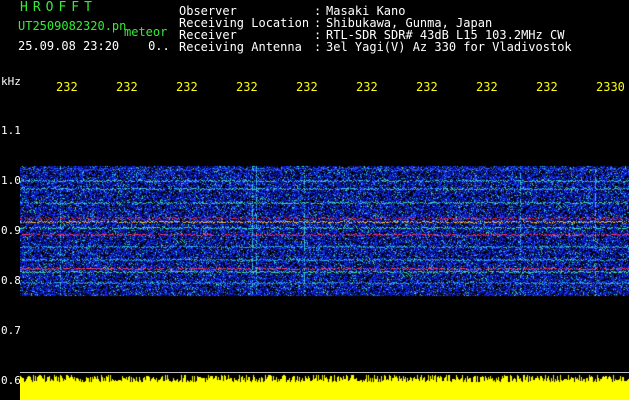 The width and height of the screenshot is (629, 400). Describe the element at coordinates (318, 29) in the screenshot. I see `info-colons: : : : :` at that location.